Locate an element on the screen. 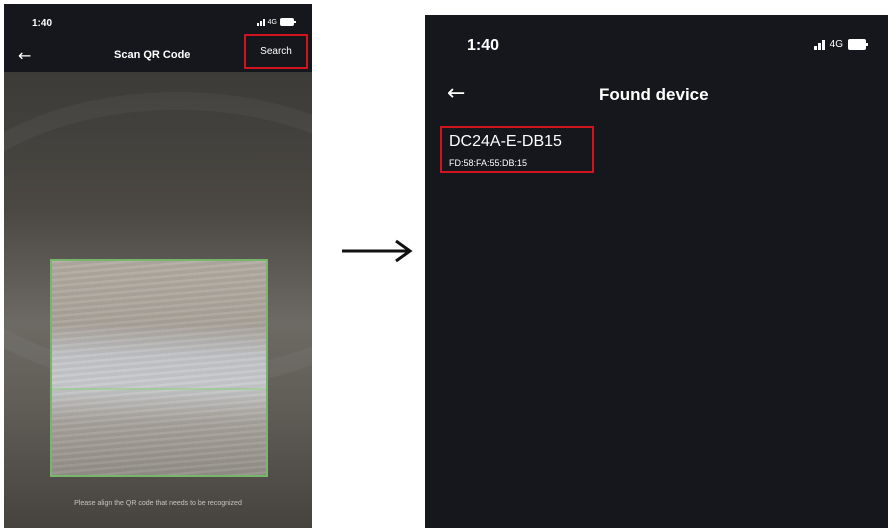  search-button-label: Search is located at coordinates (276, 51).